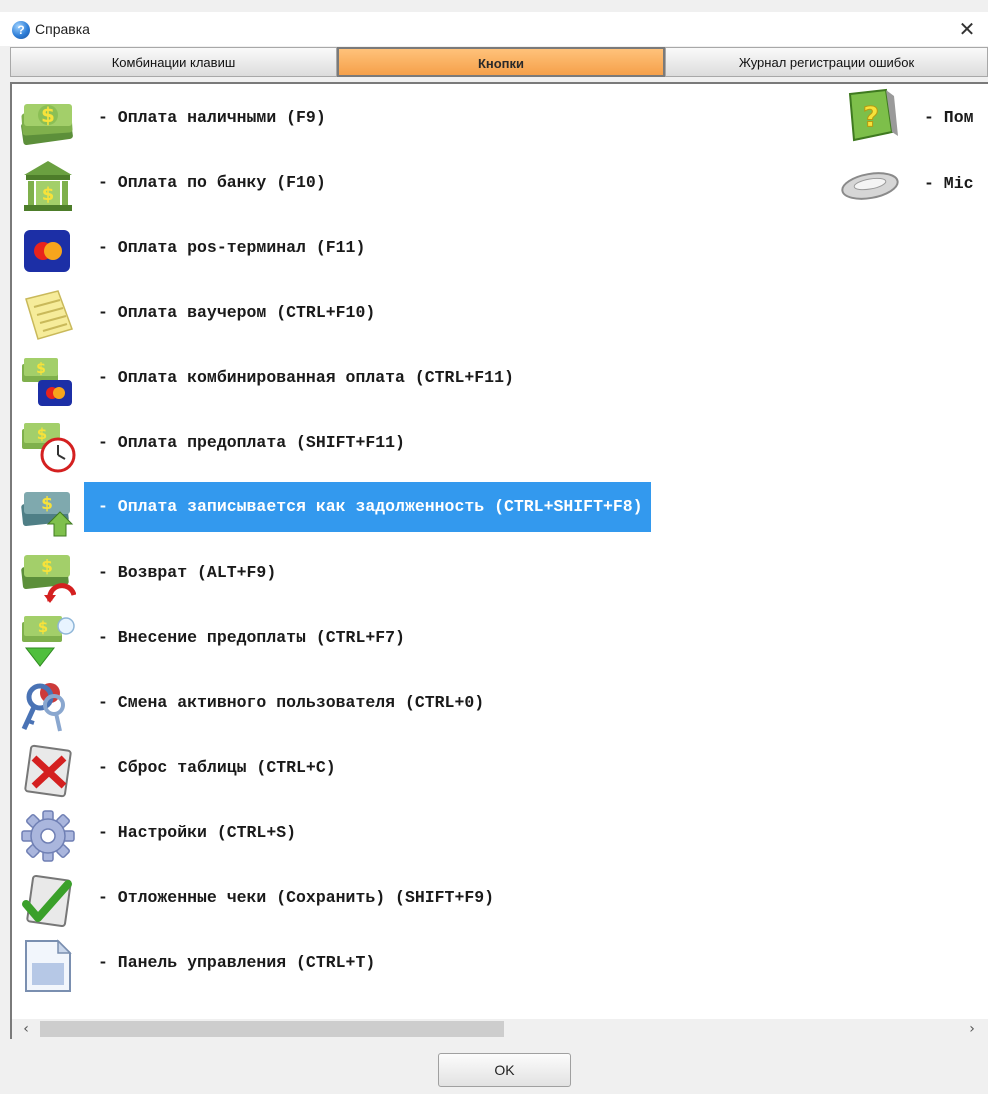  I want to click on list-item: $ - Оплата наличными (F9), so click(435, 120).